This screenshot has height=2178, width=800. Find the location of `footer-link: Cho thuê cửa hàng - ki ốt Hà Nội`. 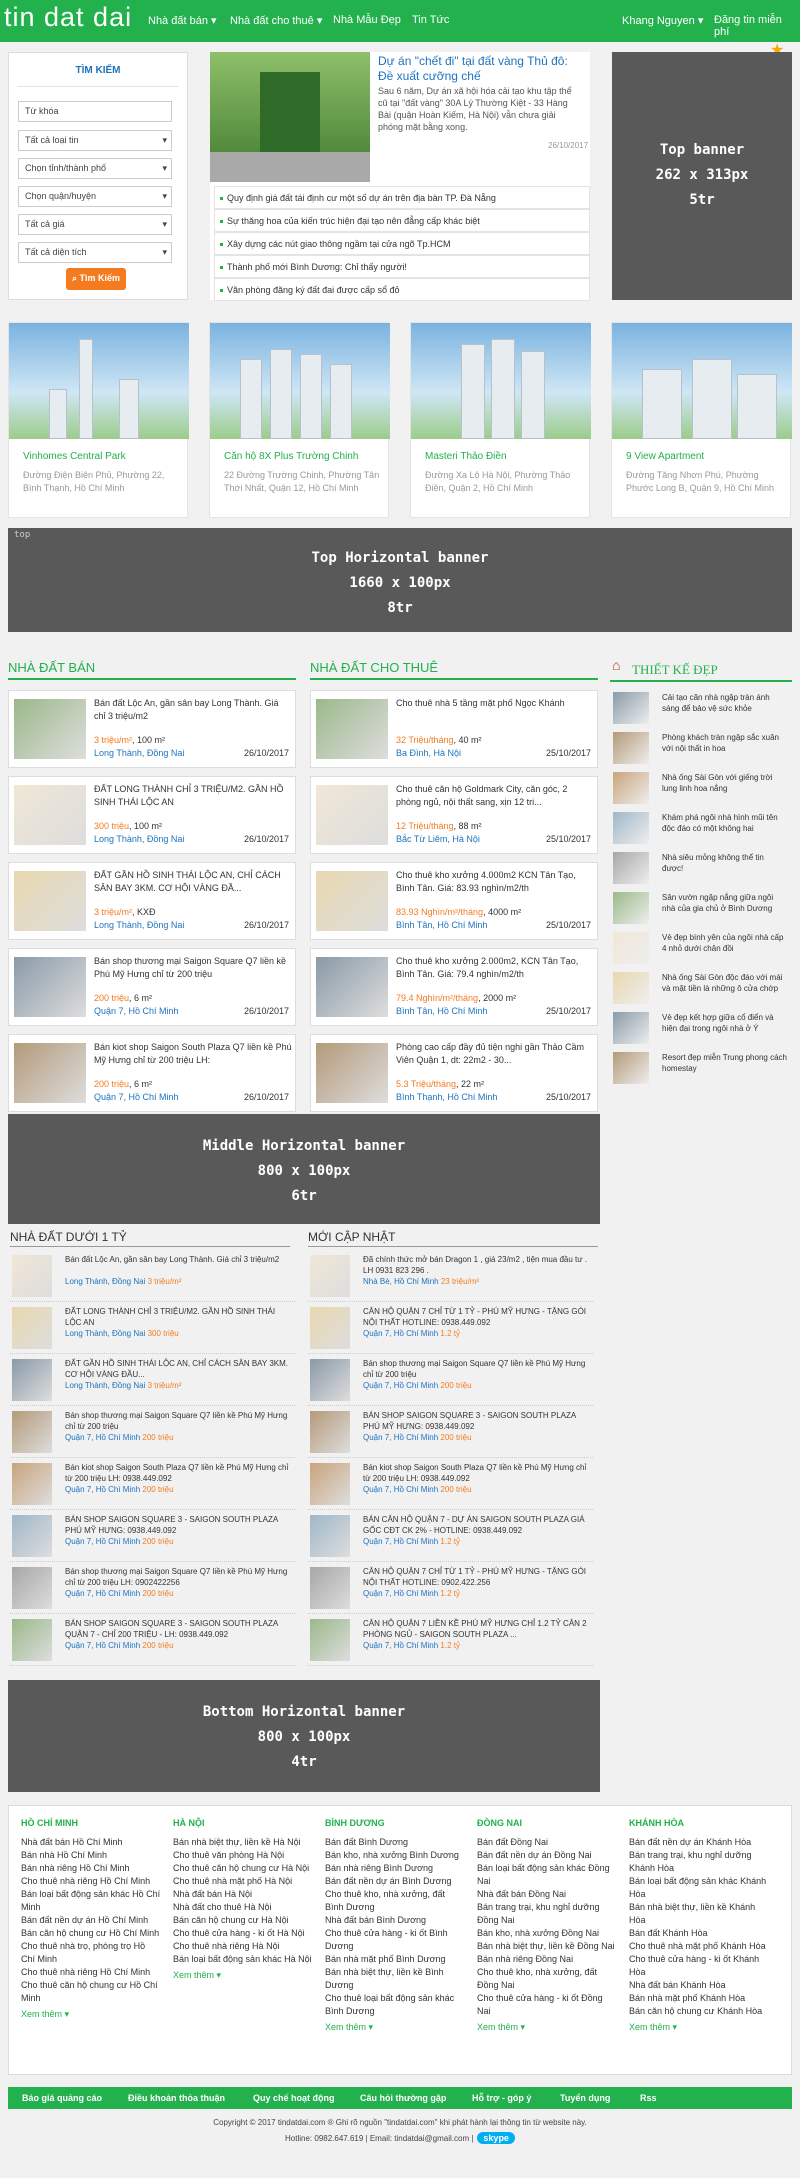

footer-link: Cho thuê cửa hàng - ki ốt Hà Nội is located at coordinates (243, 1933).